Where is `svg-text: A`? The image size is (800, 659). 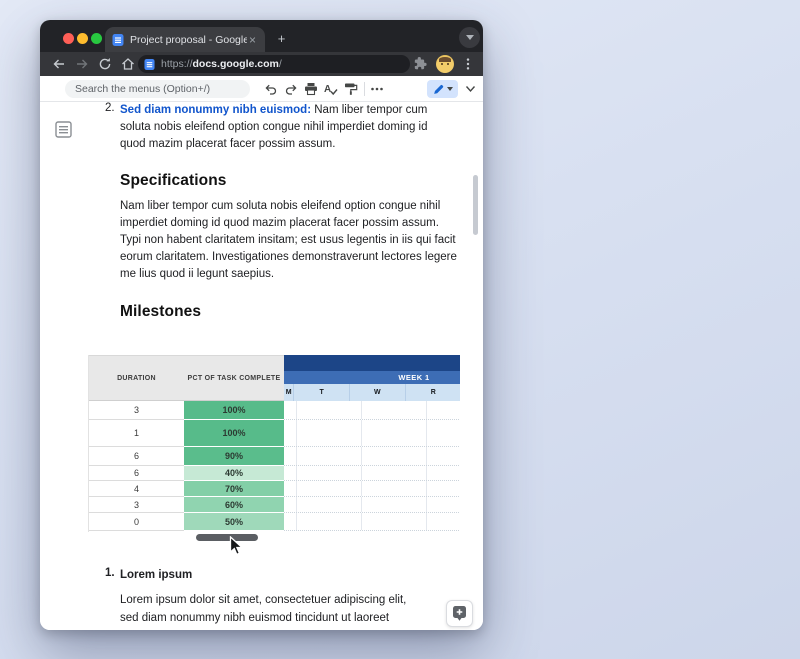 svg-text: A is located at coordinates (327, 89).